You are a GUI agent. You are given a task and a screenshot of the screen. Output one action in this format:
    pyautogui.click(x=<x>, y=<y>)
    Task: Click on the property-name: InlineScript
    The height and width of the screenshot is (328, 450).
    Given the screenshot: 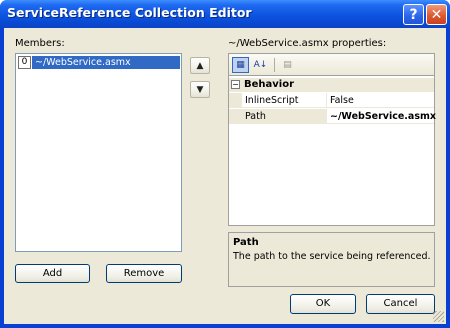 What is the action you would take?
    pyautogui.click(x=284, y=100)
    